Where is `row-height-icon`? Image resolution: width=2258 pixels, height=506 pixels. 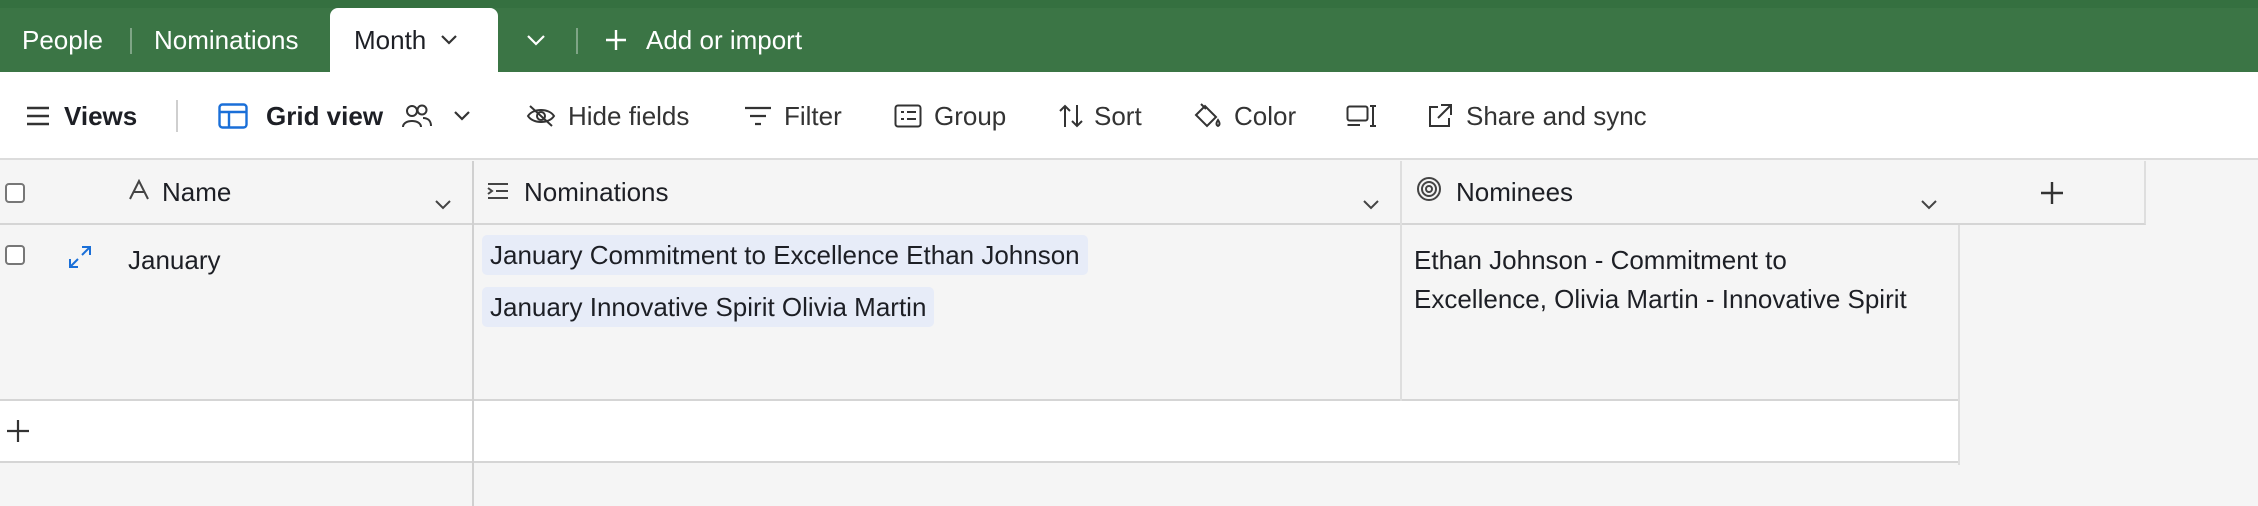
row-height-icon is located at coordinates (1362, 116).